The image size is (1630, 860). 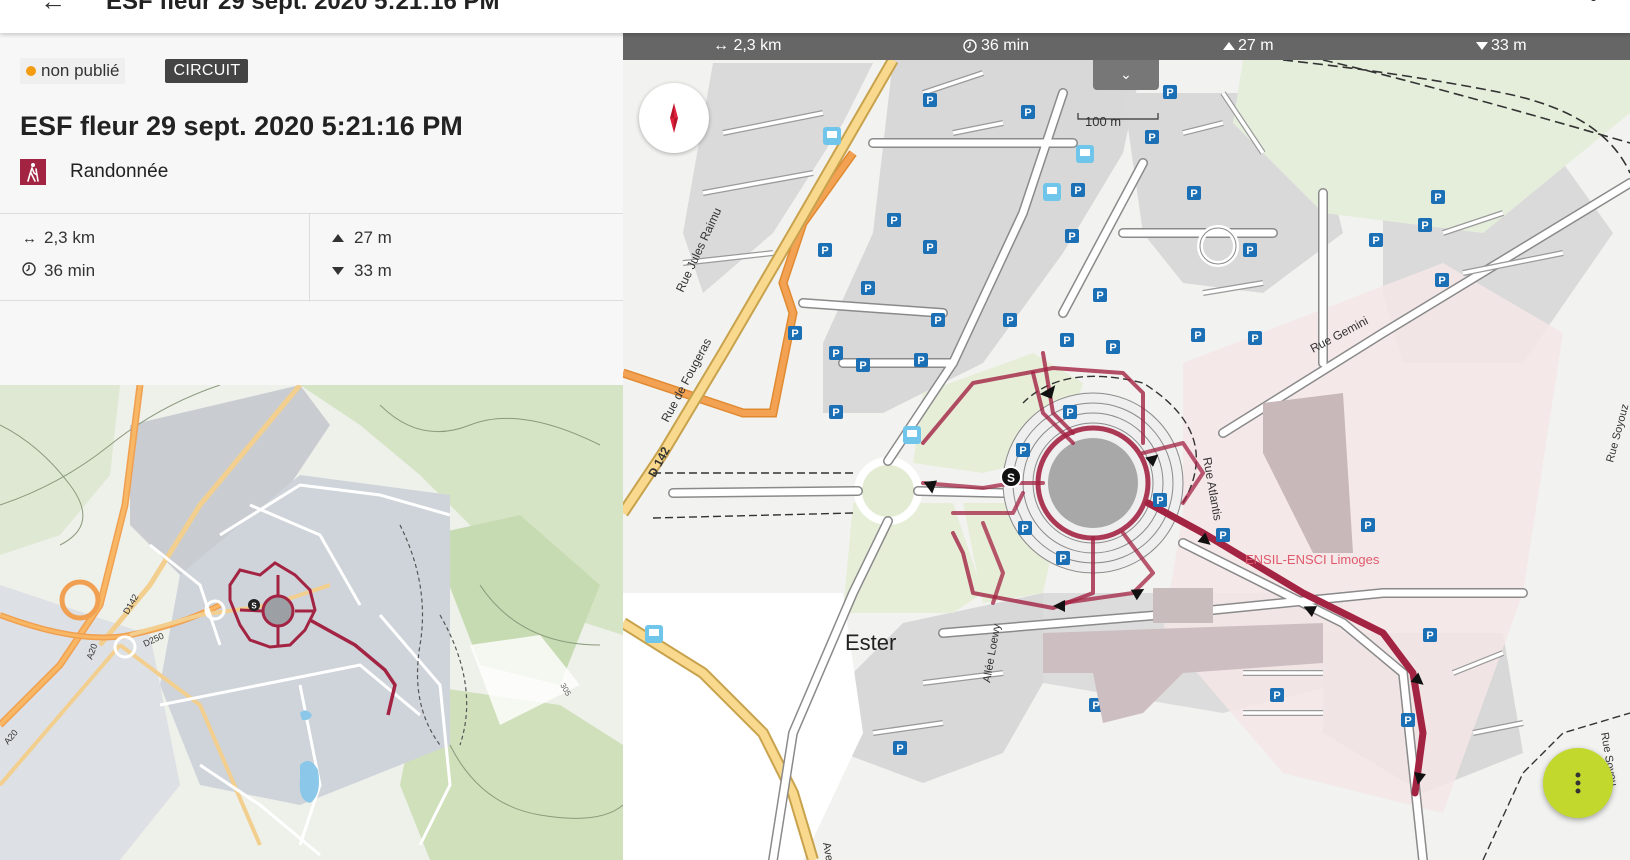 I want to click on compass-icon, so click(x=674, y=118).